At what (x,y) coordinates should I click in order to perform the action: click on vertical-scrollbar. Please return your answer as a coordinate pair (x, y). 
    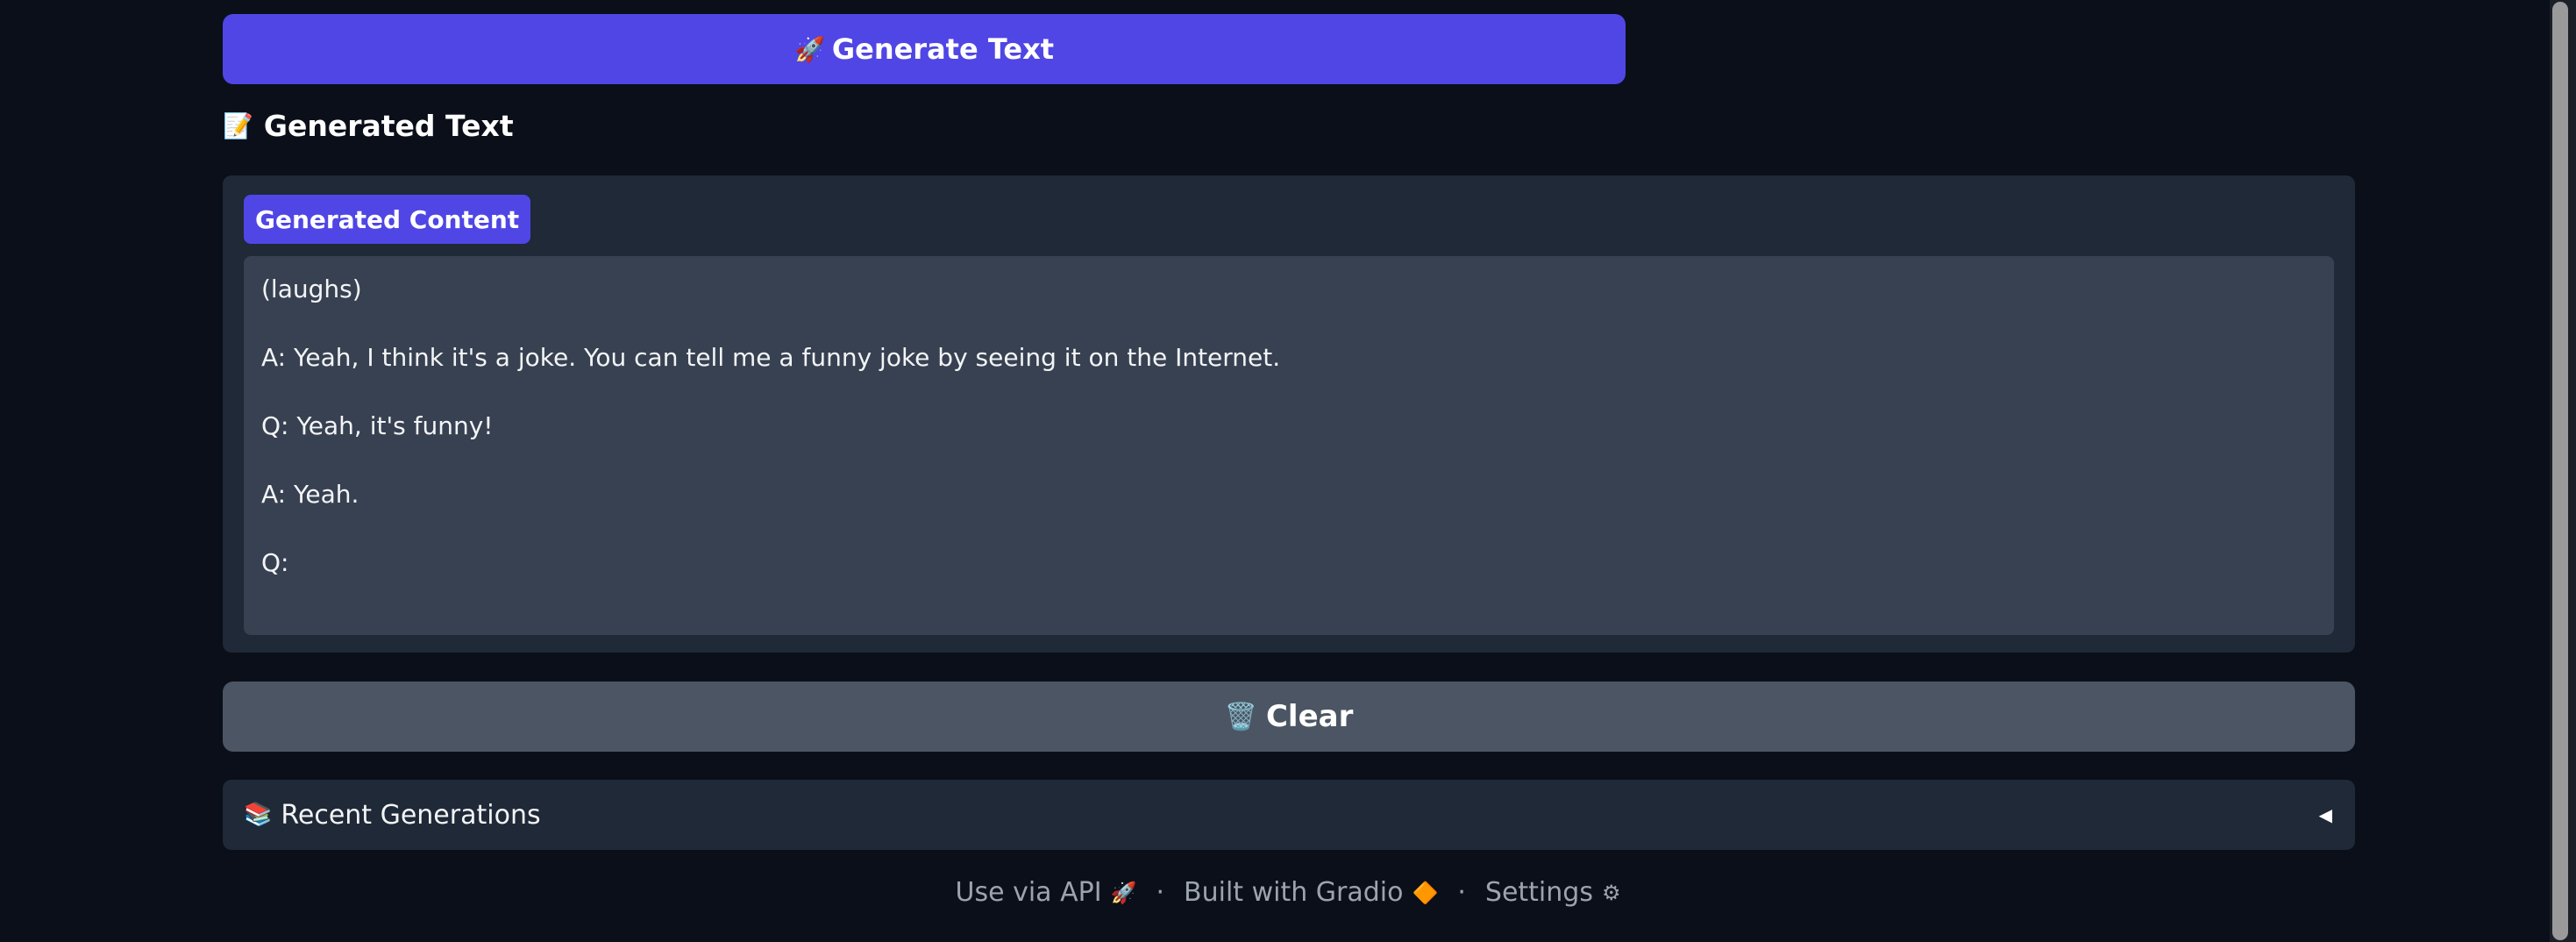
    Looking at the image, I should click on (2563, 471).